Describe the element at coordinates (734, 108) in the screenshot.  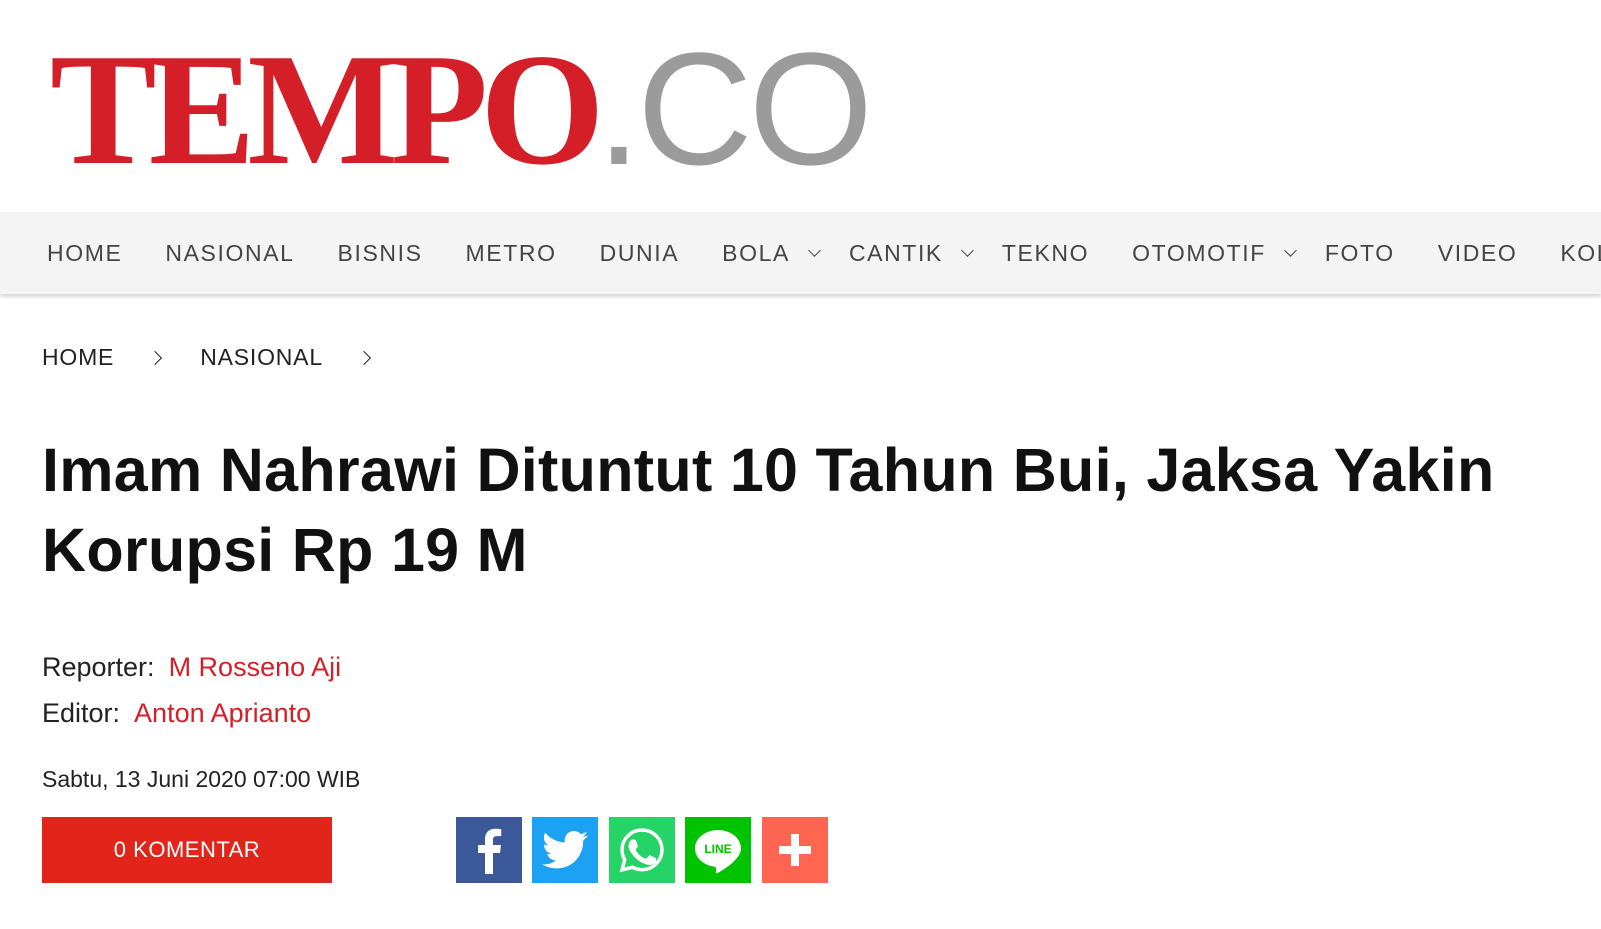
I see `logo-co-text: .CO` at that location.